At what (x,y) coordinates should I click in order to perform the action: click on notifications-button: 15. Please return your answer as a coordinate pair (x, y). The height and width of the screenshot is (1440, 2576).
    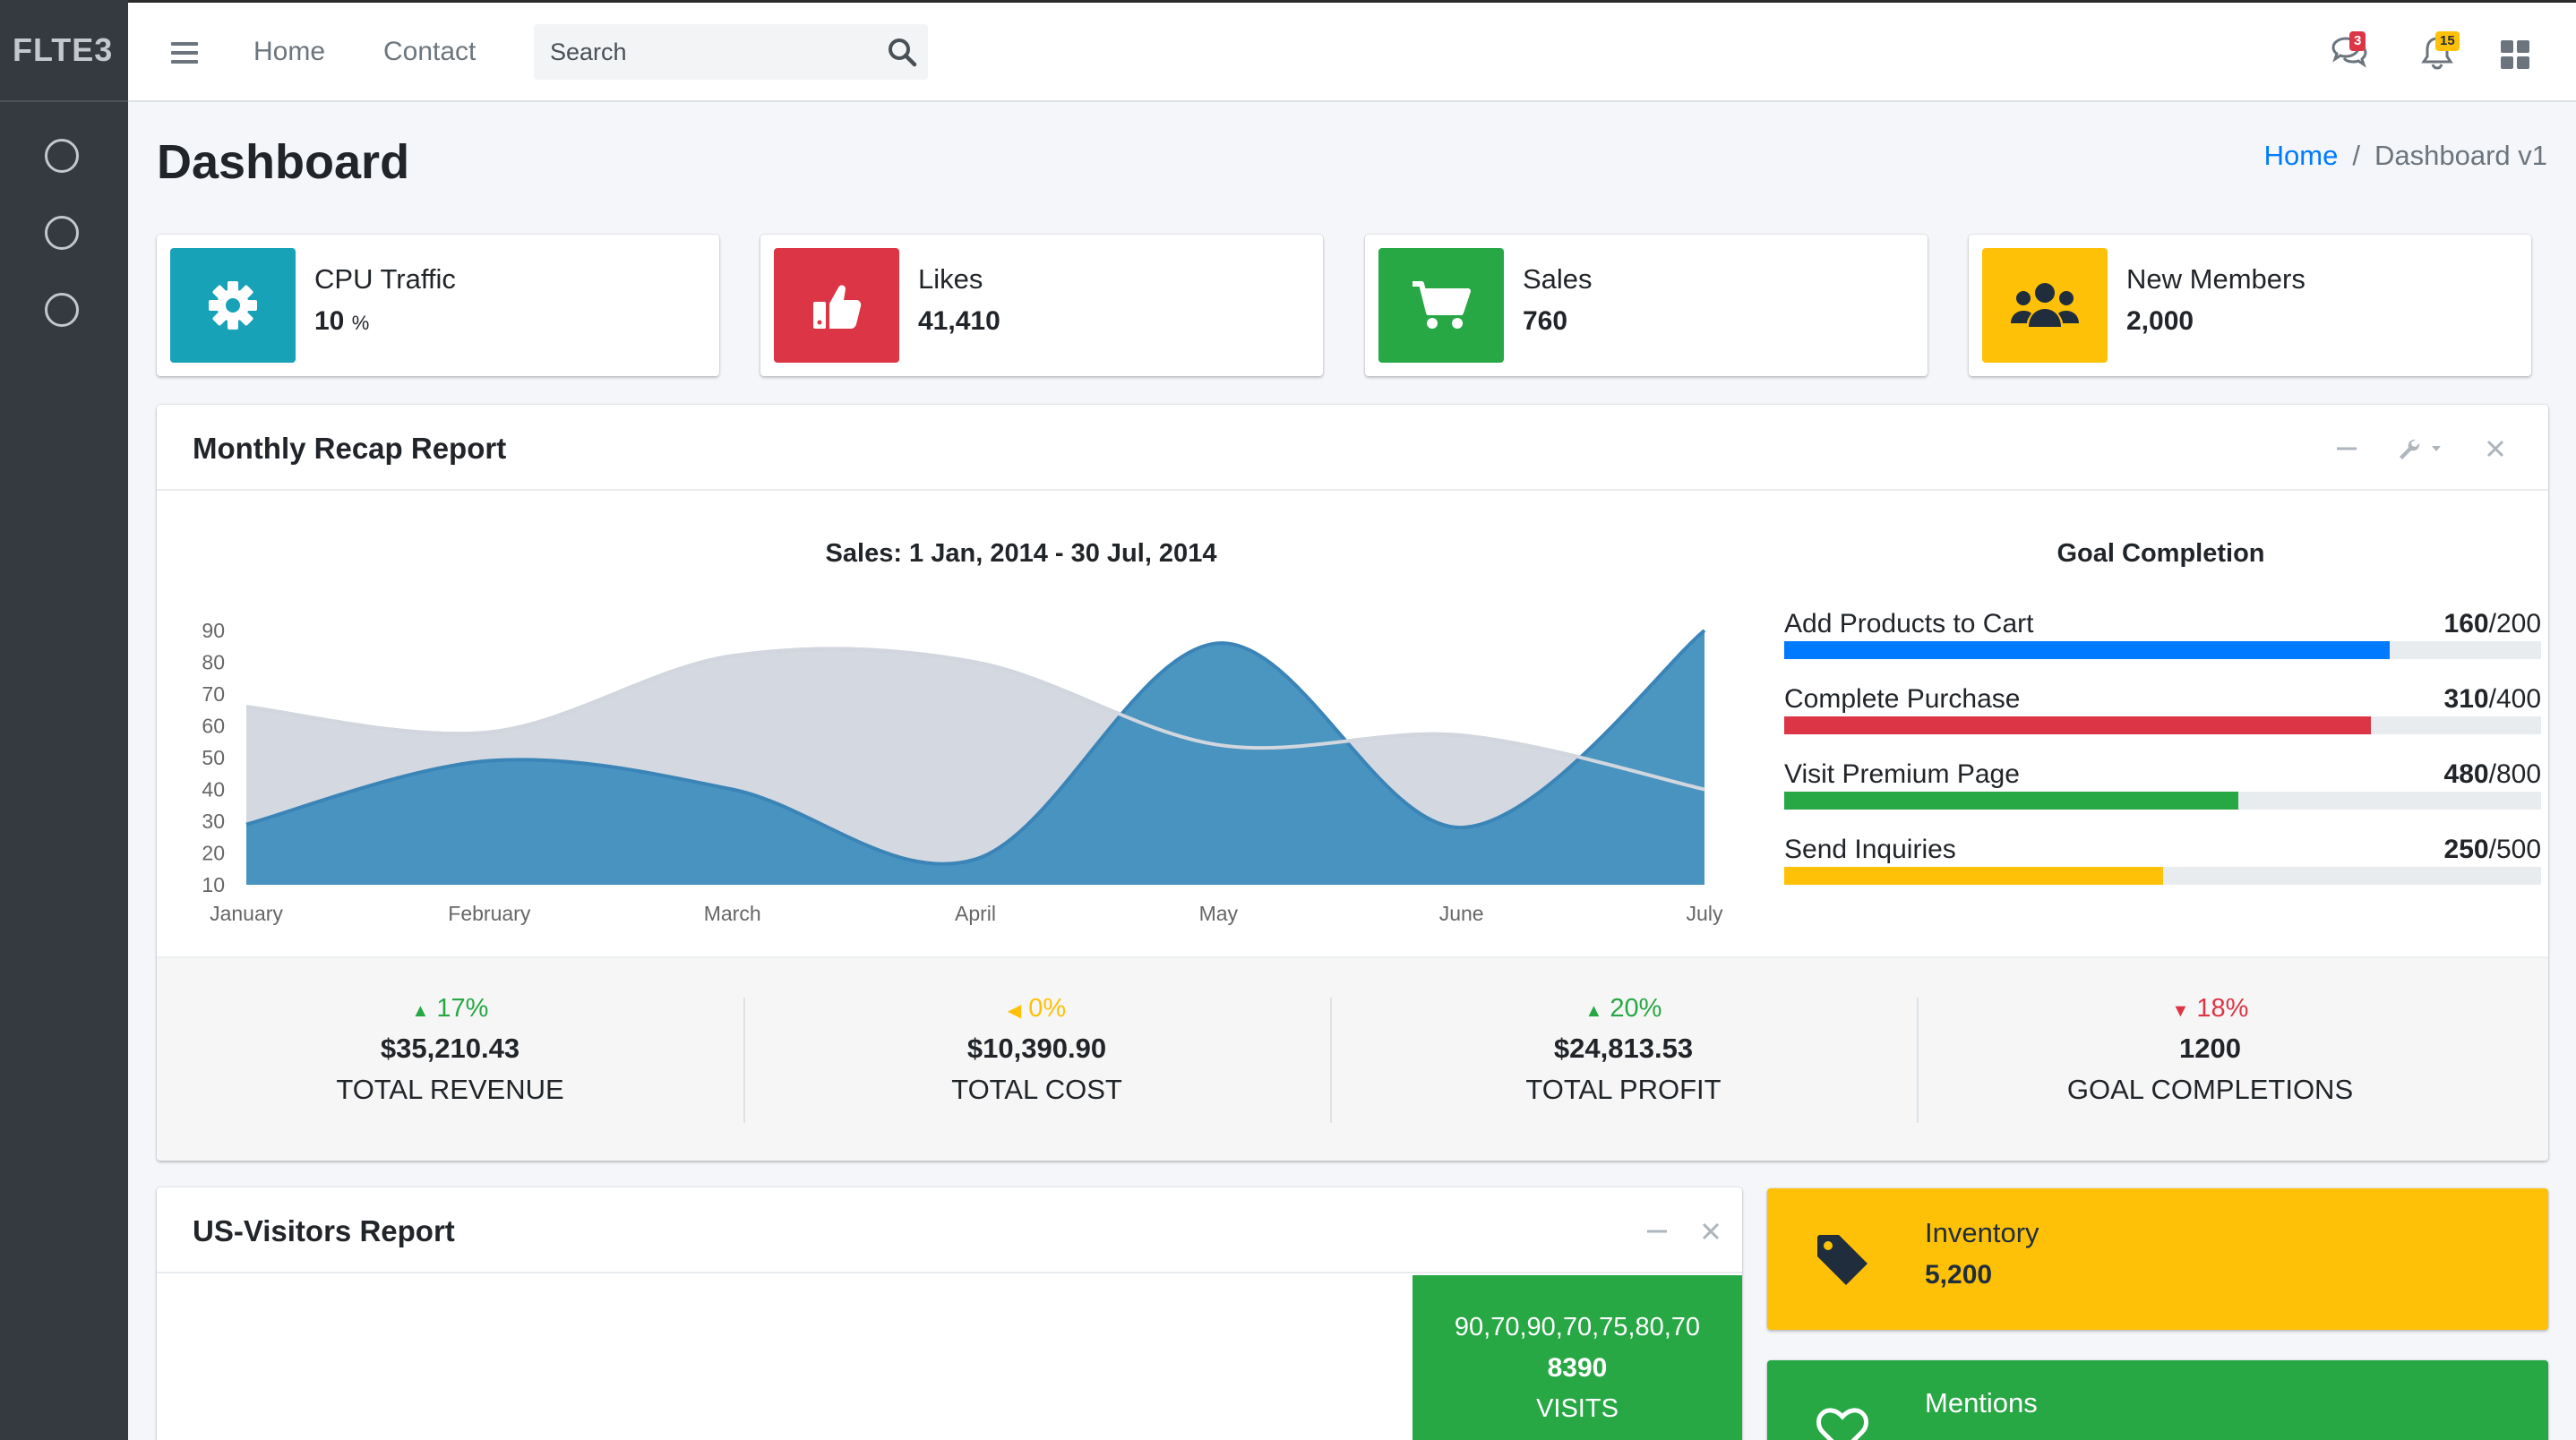
    Looking at the image, I should click on (2439, 51).